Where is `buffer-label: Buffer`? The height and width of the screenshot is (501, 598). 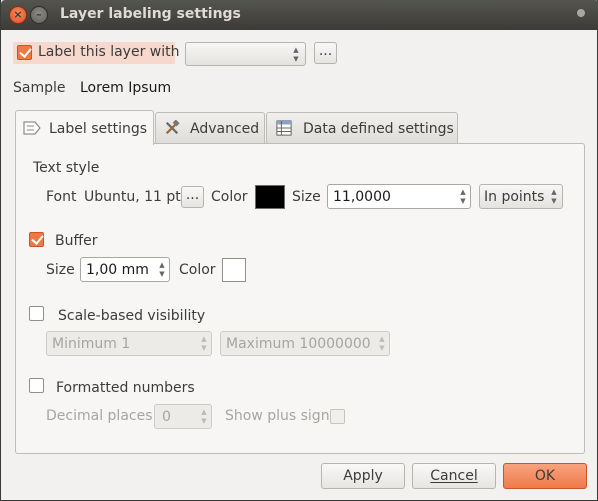 buffer-label: Buffer is located at coordinates (76, 241).